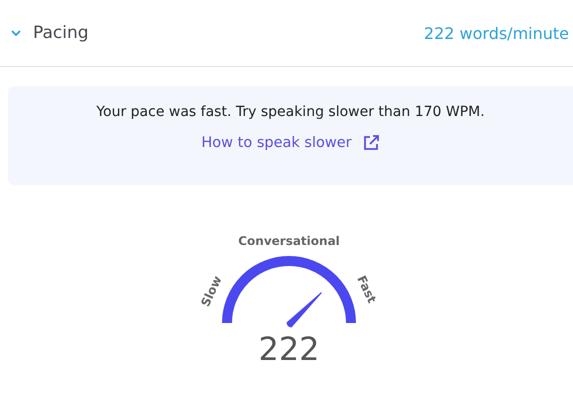 Image resolution: width=573 pixels, height=402 pixels. I want to click on gauge-reading: 222, so click(289, 349).